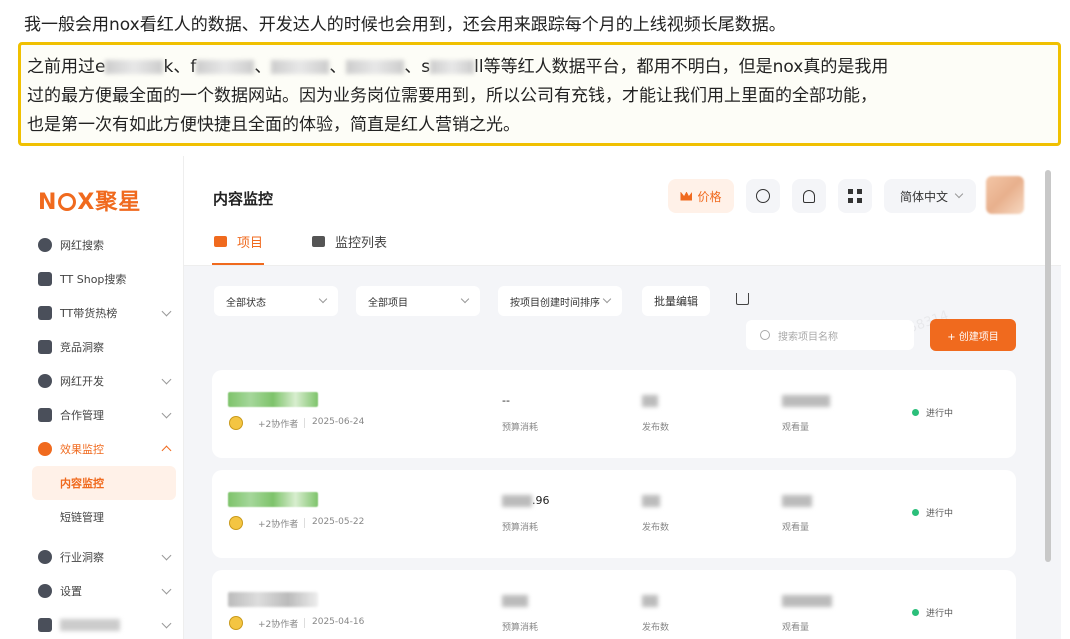 The image size is (1070, 639). What do you see at coordinates (67, 202) in the screenshot?
I see `brand-o-icon` at bounding box center [67, 202].